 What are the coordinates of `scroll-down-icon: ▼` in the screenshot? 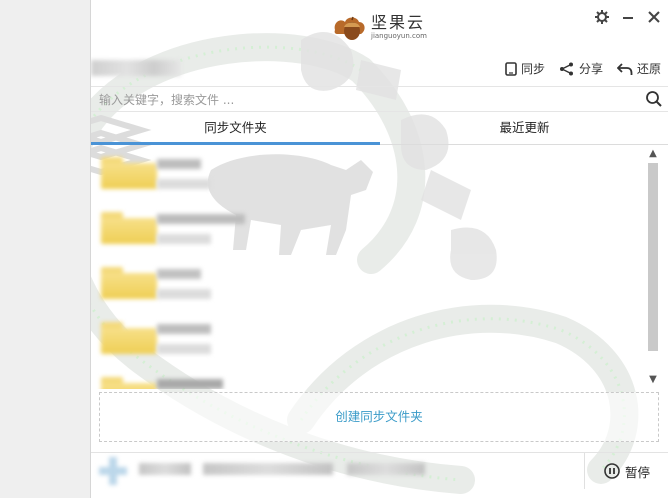 It's located at (653, 380).